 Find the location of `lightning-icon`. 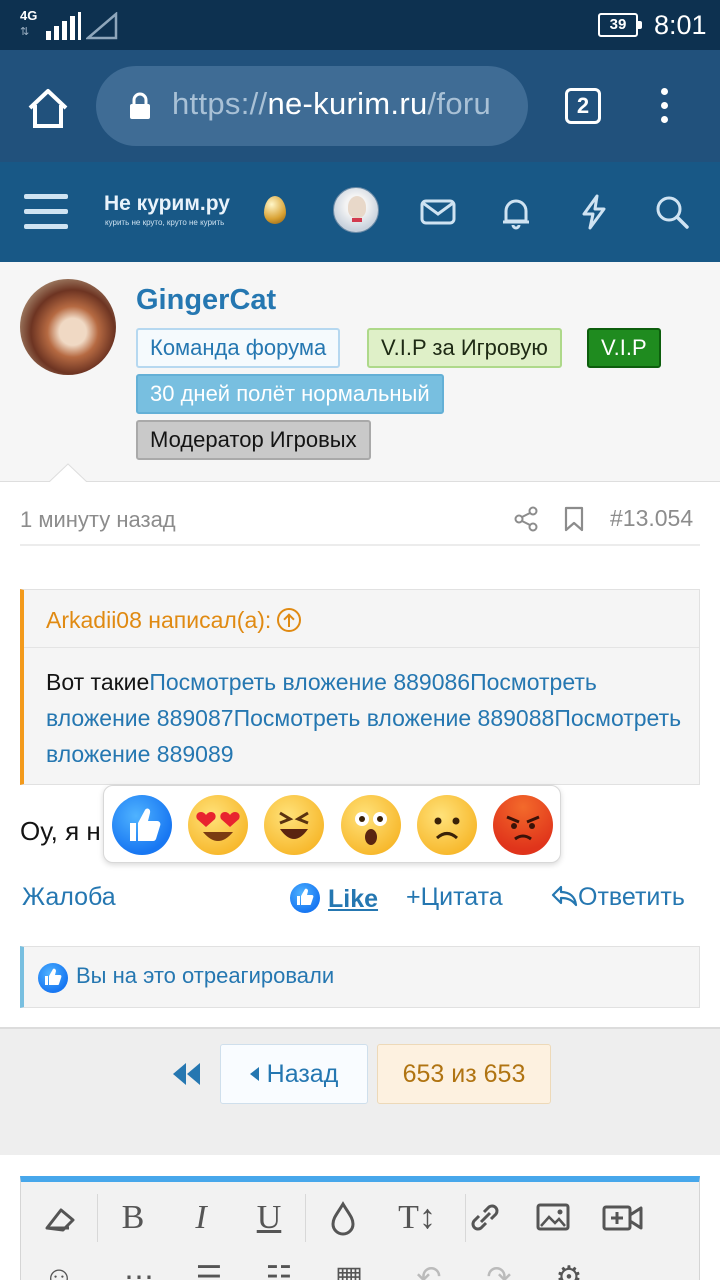

lightning-icon is located at coordinates (594, 212).